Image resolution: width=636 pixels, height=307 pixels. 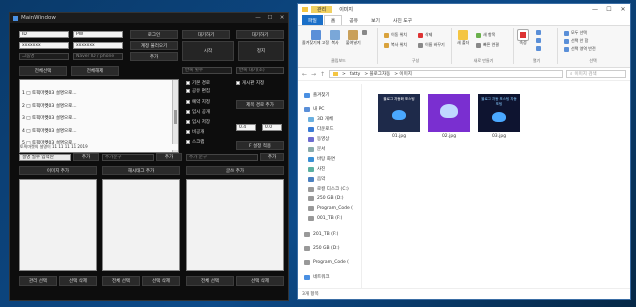 I want to click on id-input: ID, so click(x=44, y=34).